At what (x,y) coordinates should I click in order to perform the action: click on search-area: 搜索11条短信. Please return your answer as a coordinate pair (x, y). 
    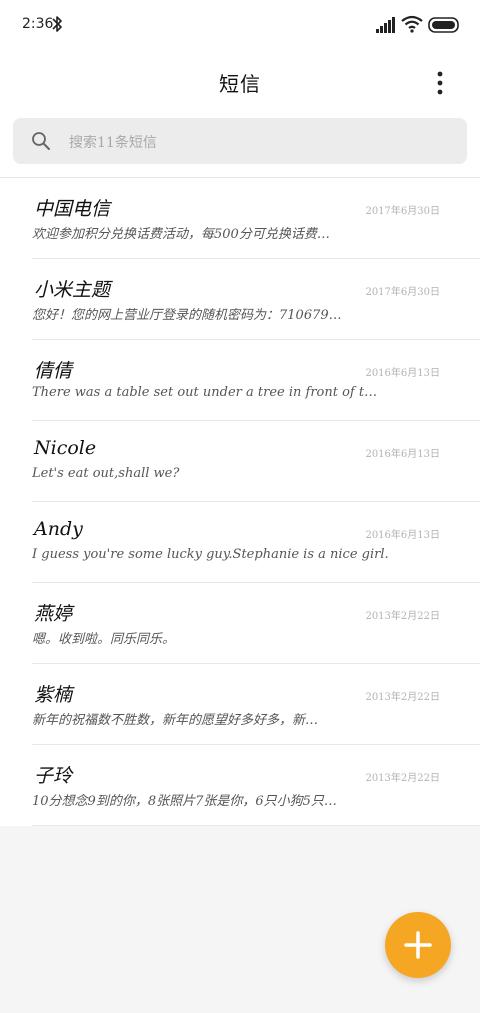
    Looking at the image, I should click on (240, 144).